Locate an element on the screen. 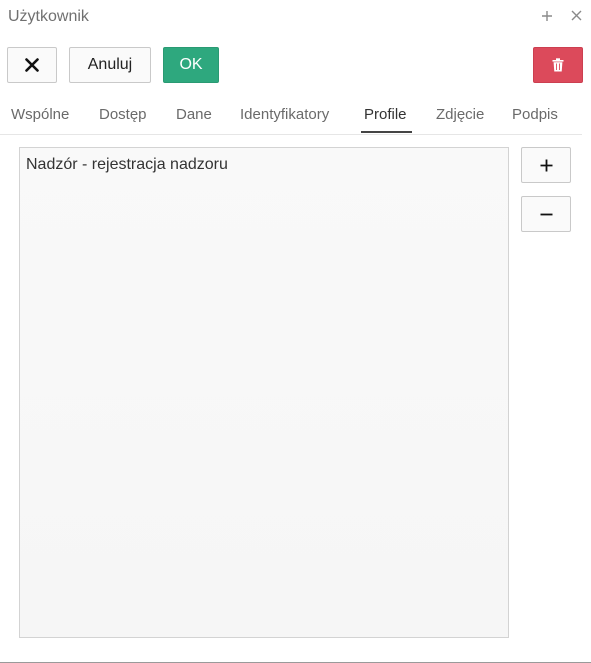  minus-icon is located at coordinates (546, 214).